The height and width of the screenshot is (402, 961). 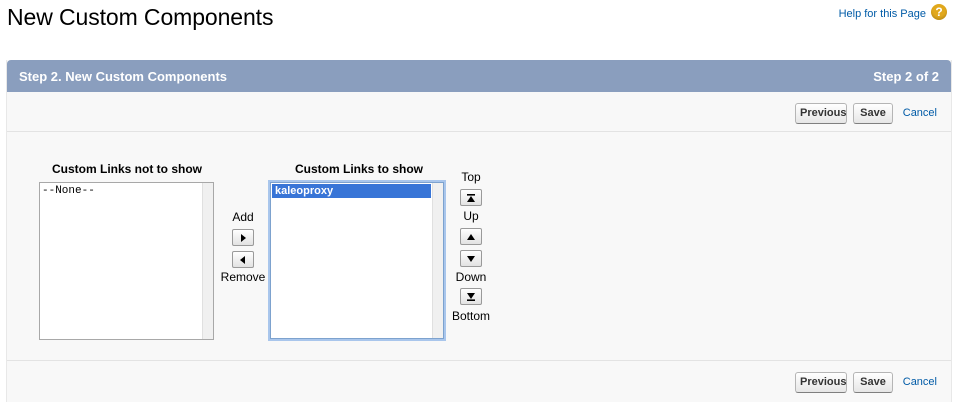 I want to click on step-count: Step 2 of 2, so click(x=906, y=76).